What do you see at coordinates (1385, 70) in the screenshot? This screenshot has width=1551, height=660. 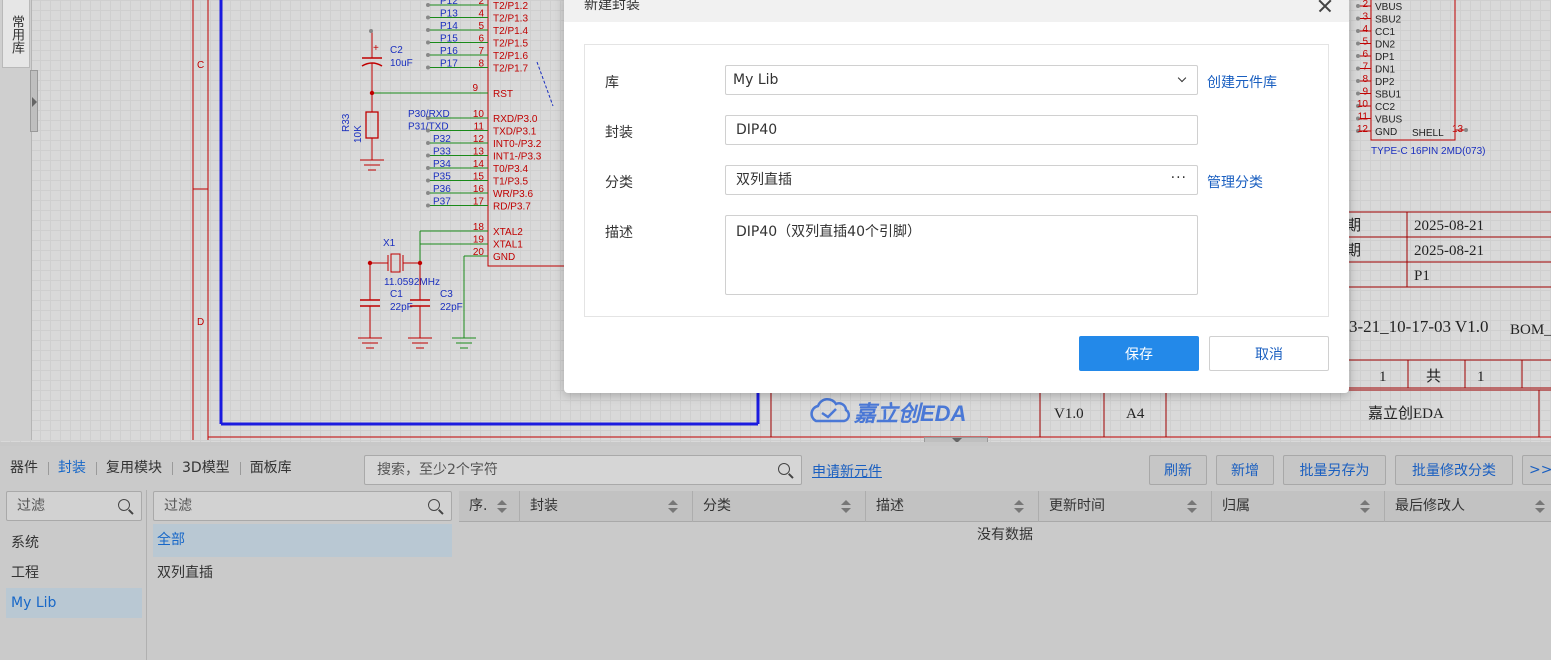 I see `pin-name: DN1` at bounding box center [1385, 70].